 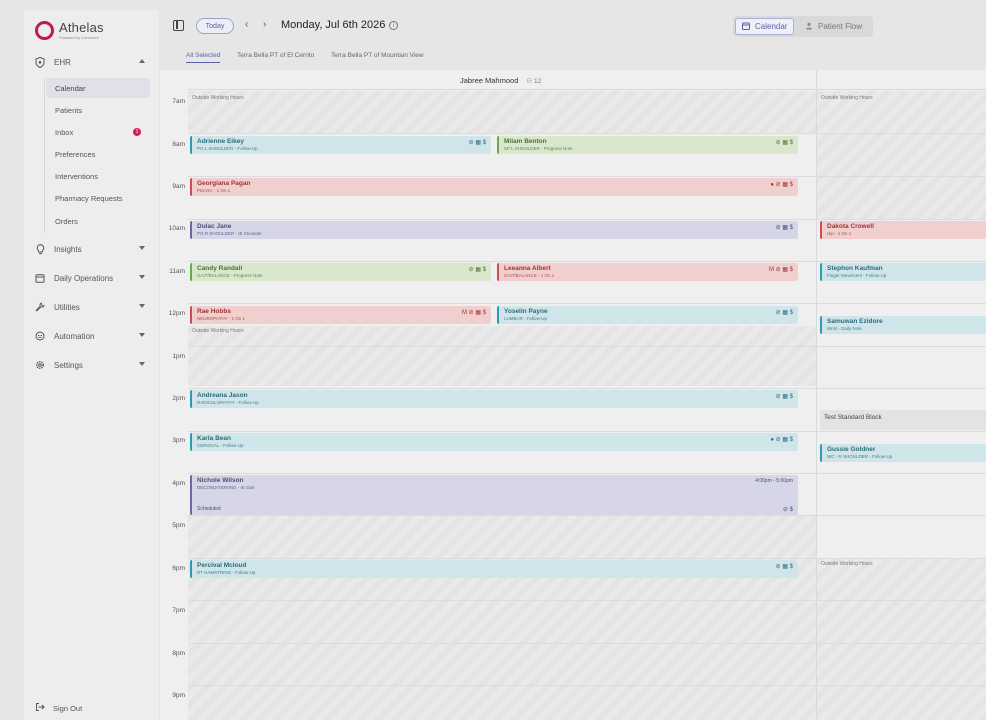 What do you see at coordinates (833, 26) in the screenshot?
I see `patient-flow-view-button: Patient Flow` at bounding box center [833, 26].